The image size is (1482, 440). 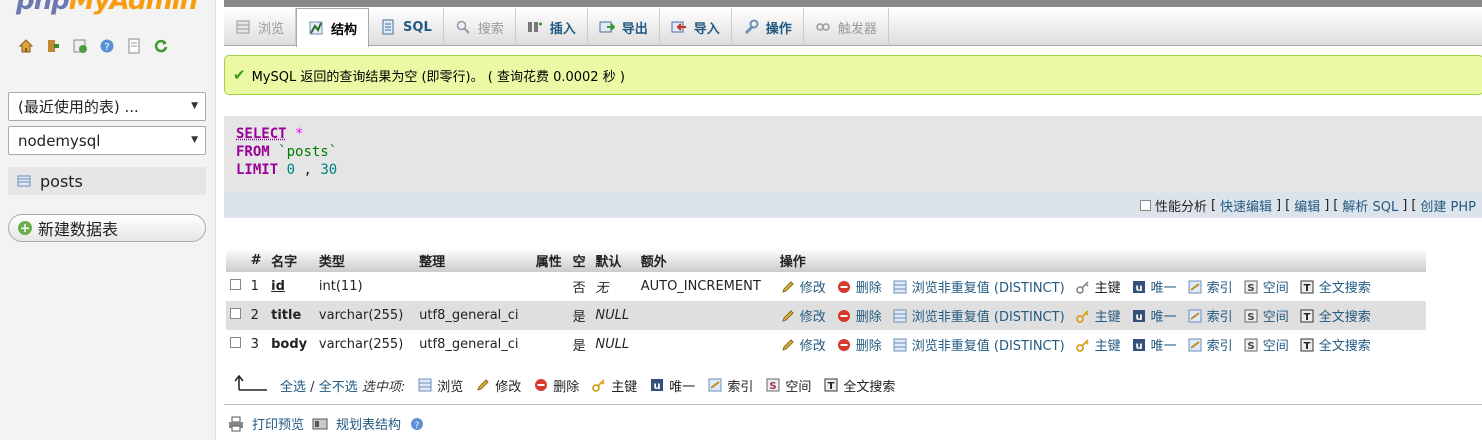 What do you see at coordinates (1448, 205) in the screenshot?
I see `create-php-link: 创建 PHP` at bounding box center [1448, 205].